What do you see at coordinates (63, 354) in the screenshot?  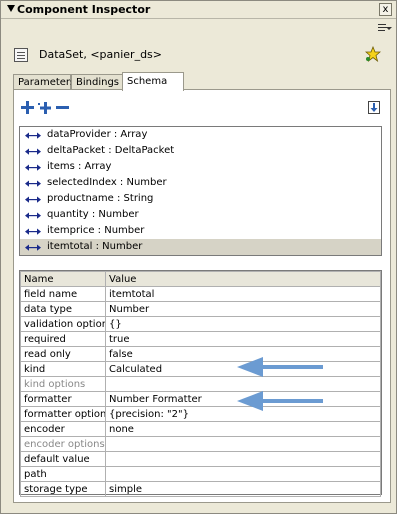 I see `property-name: read only` at bounding box center [63, 354].